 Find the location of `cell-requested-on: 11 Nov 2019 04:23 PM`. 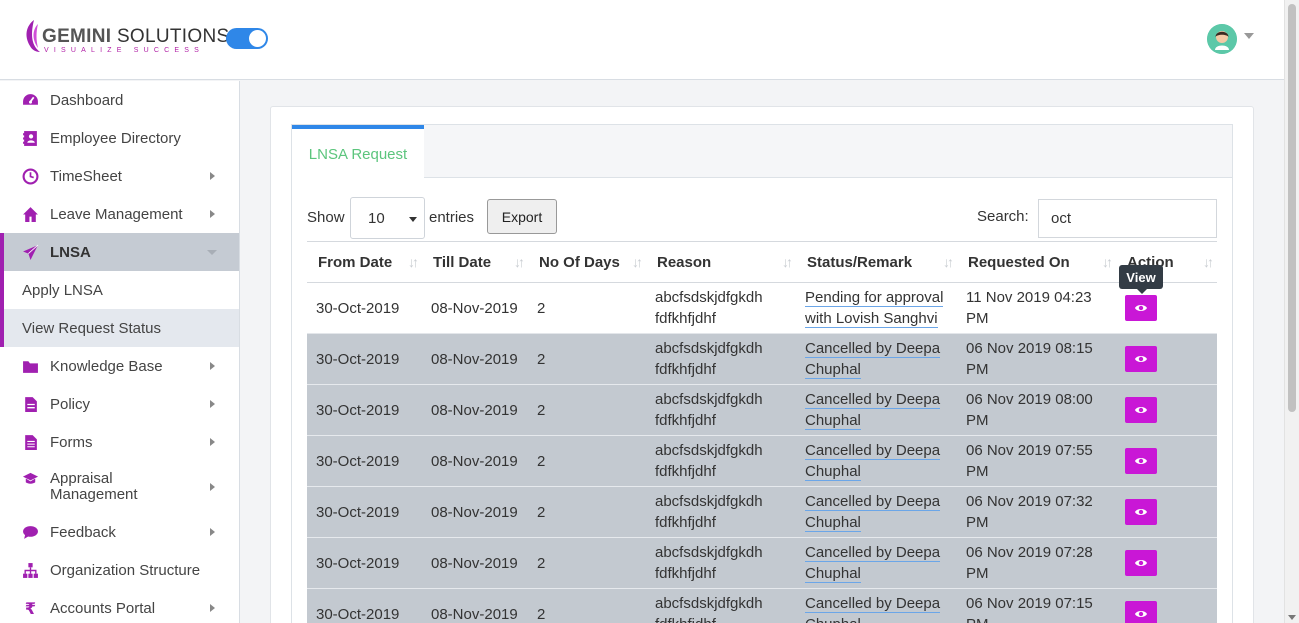

cell-requested-on: 11 Nov 2019 04:23 PM is located at coordinates (1036, 308).